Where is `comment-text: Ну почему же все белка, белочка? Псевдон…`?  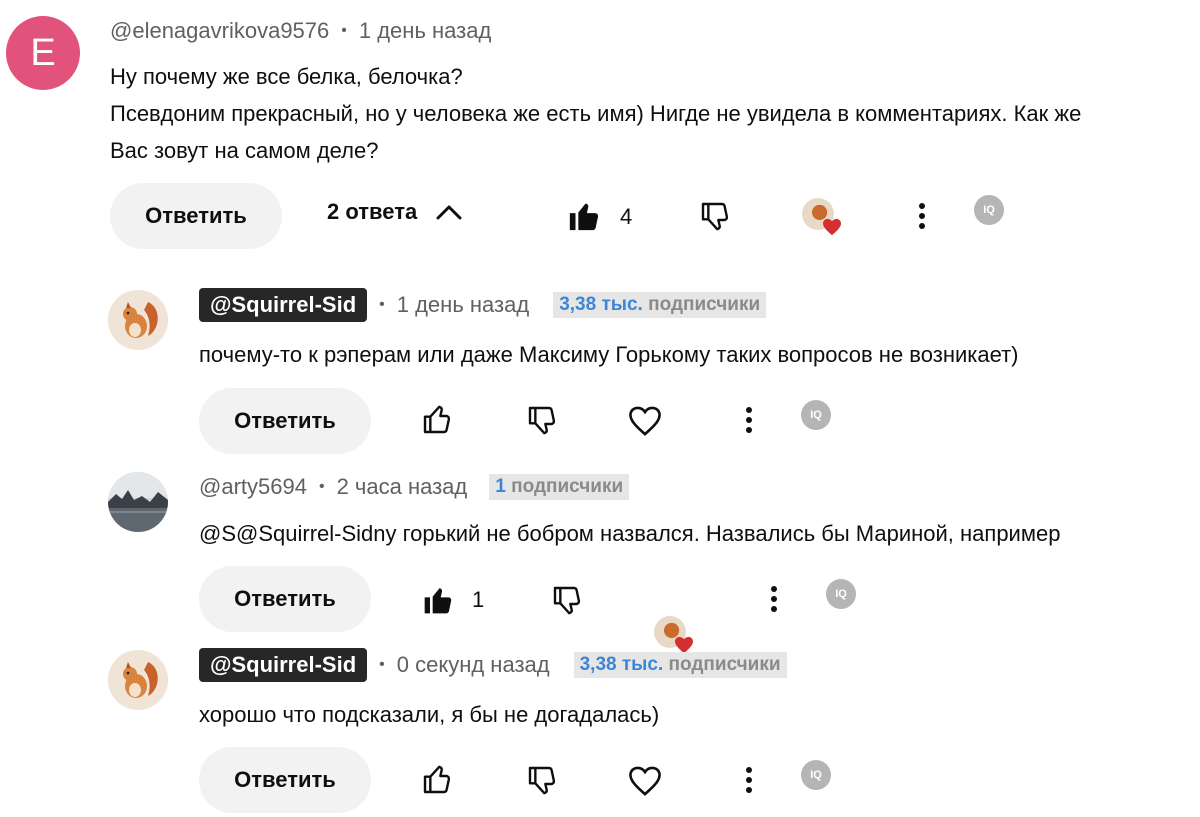 comment-text: Ну почему же все белка, белочка? Псевдон… is located at coordinates (595, 113).